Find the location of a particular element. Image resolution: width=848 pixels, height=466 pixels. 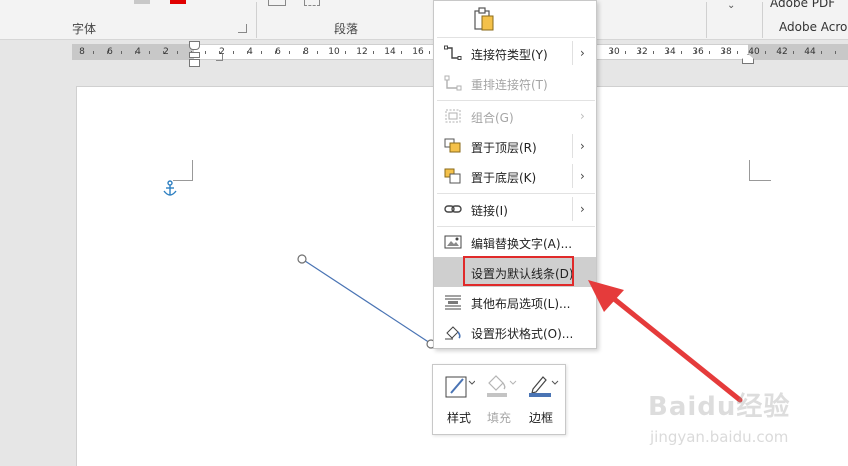

font-color-icon is located at coordinates (178, 2).